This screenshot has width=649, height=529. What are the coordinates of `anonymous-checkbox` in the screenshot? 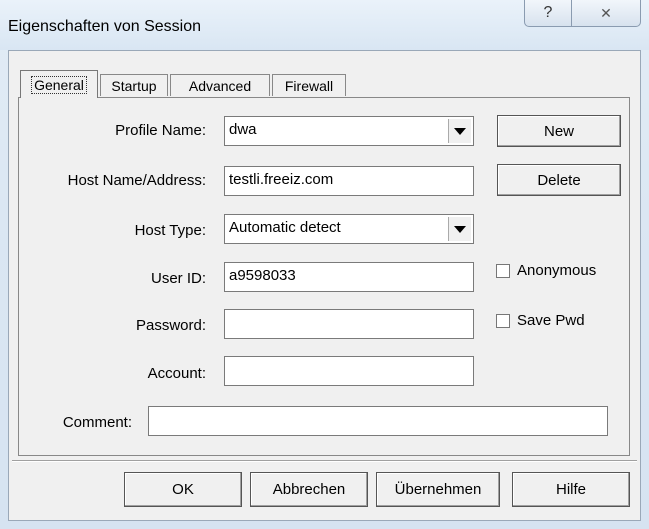 It's located at (503, 271).